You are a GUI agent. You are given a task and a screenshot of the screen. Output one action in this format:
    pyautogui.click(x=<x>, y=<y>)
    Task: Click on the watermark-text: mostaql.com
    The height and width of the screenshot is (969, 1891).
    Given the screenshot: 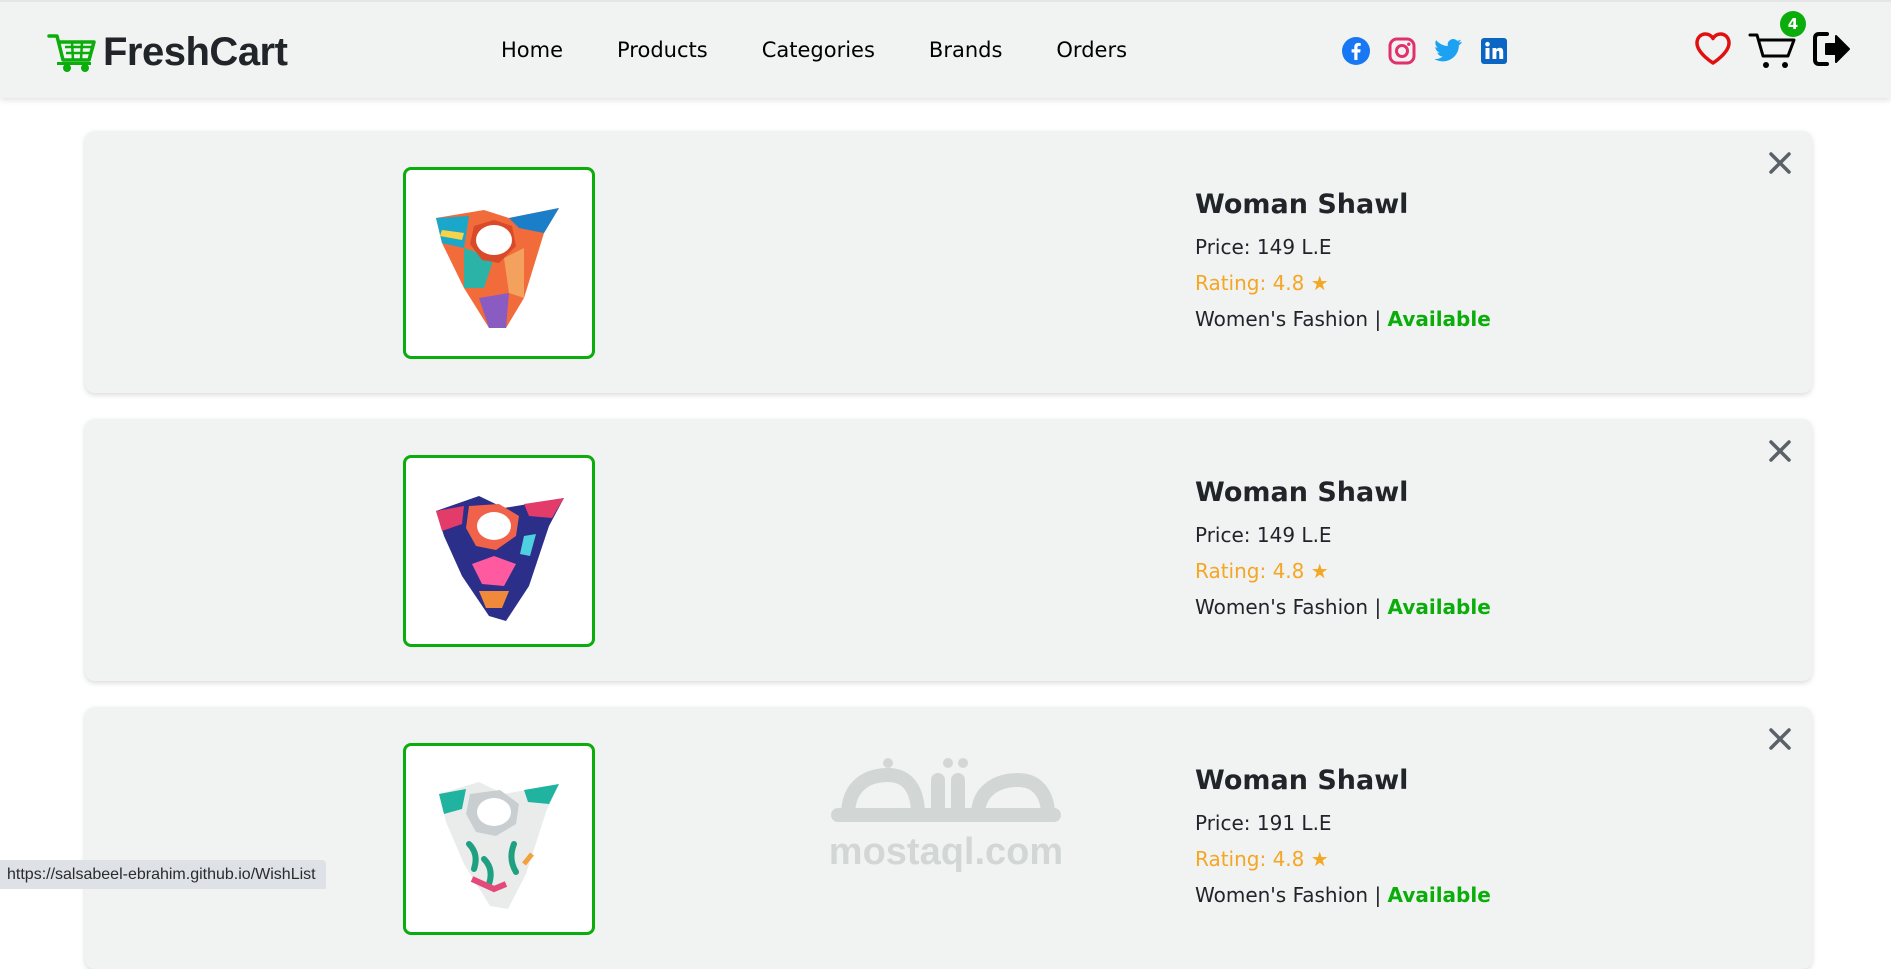 What is the action you would take?
    pyautogui.click(x=946, y=852)
    